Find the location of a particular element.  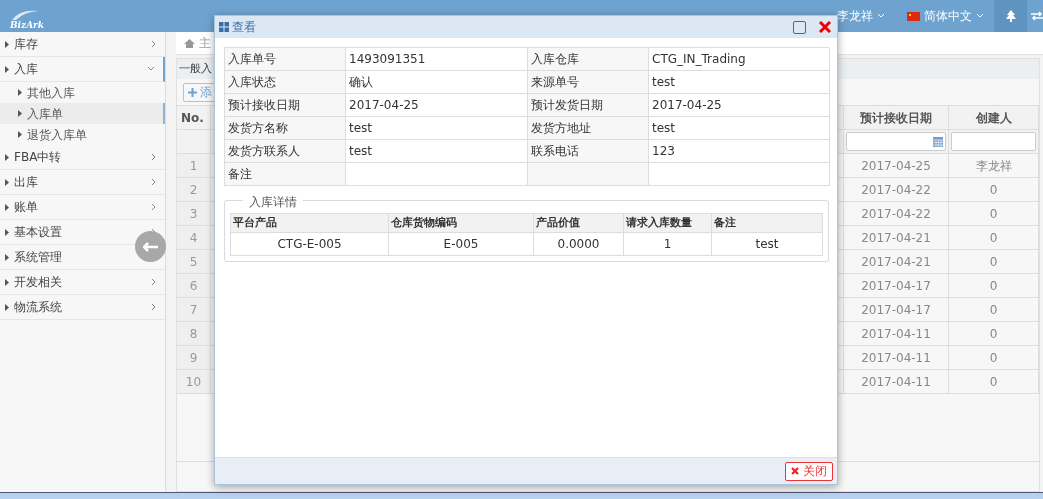

submenu-item: 入库单 is located at coordinates (82, 113).